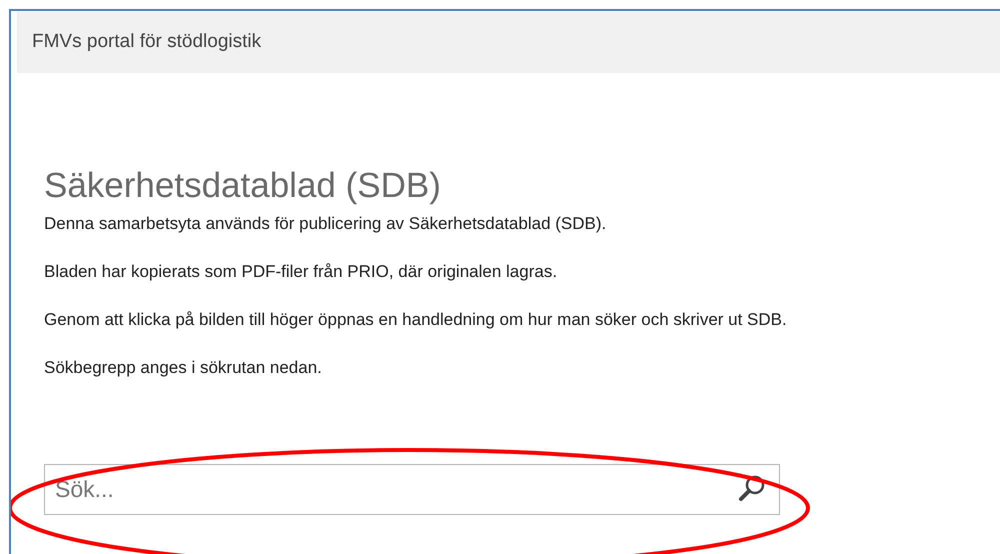  What do you see at coordinates (301, 272) in the screenshot?
I see `description-text: Bladen har kopierats som PDF-filer från PRIO, där originalen lagras.` at bounding box center [301, 272].